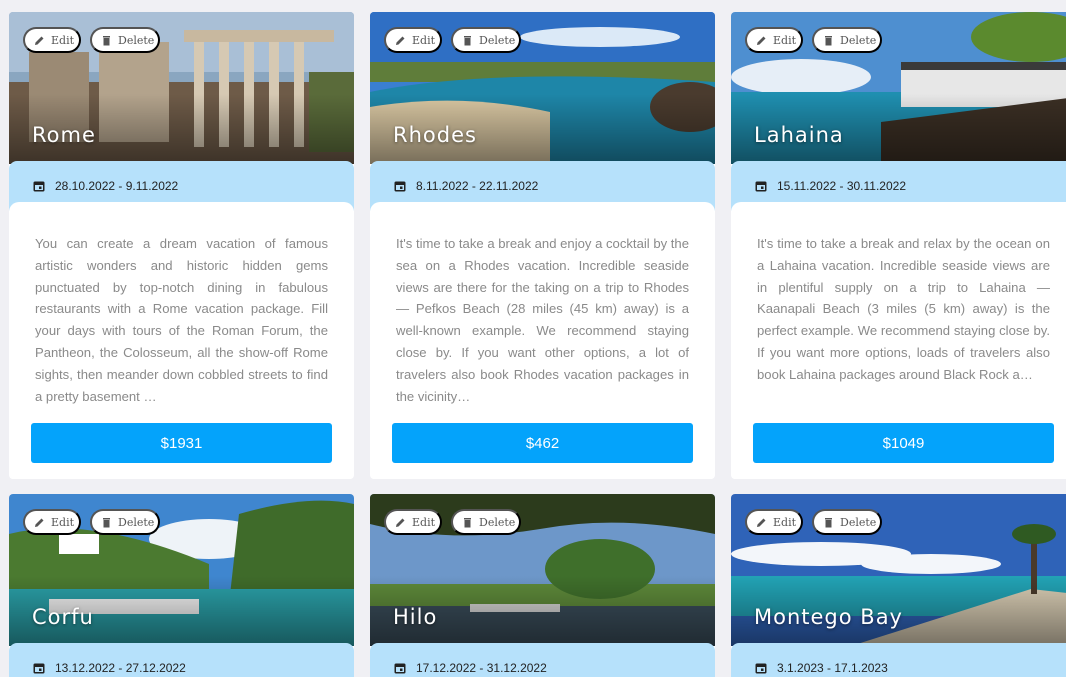 The height and width of the screenshot is (677, 1066). Describe the element at coordinates (828, 617) in the screenshot. I see `city-name: Montego Bay` at that location.